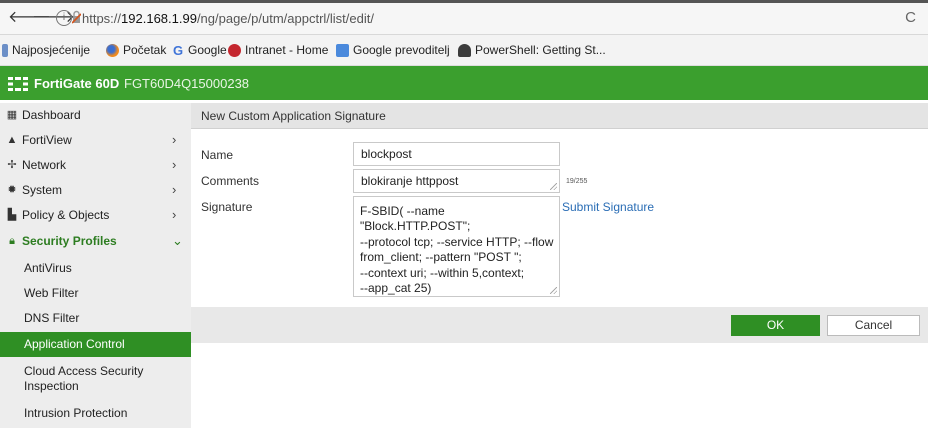 The height and width of the screenshot is (428, 928). Describe the element at coordinates (12, 140) in the screenshot. I see `fortiview-icon: ▲` at that location.